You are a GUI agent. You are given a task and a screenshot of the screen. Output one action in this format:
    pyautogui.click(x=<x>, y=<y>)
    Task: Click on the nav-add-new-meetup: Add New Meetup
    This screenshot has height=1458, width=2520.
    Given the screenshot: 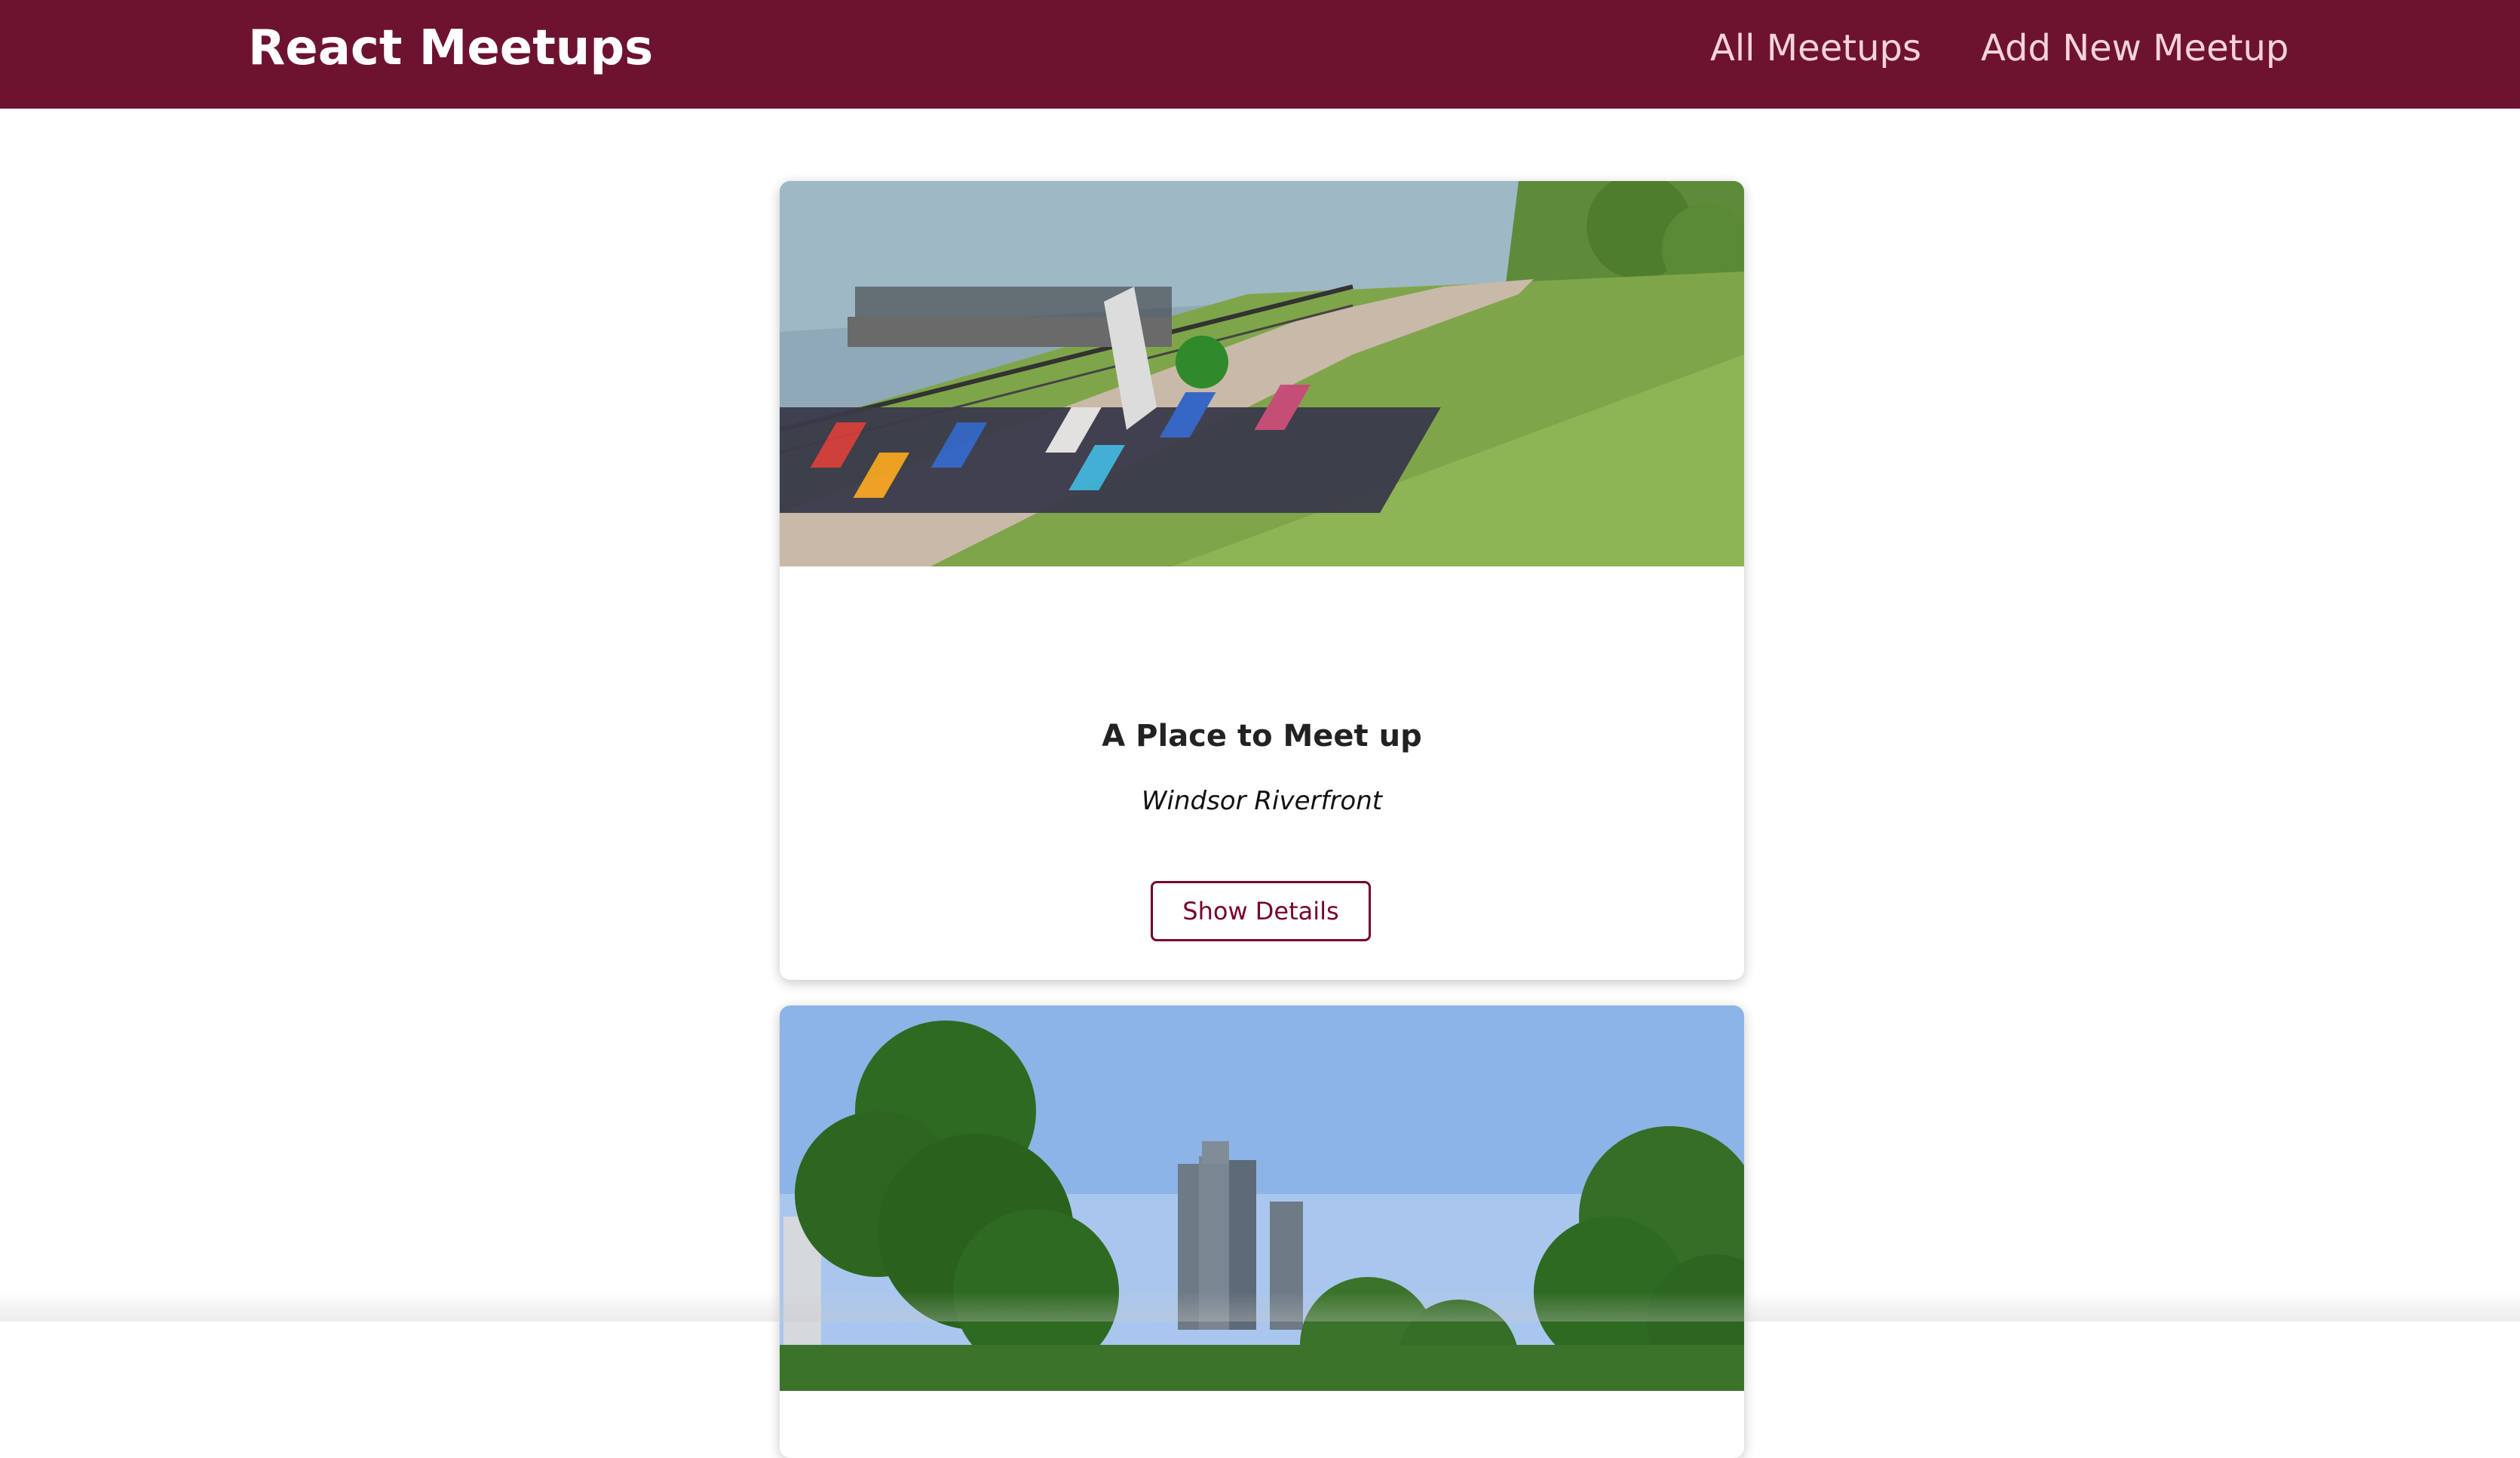 What is the action you would take?
    pyautogui.click(x=2135, y=48)
    